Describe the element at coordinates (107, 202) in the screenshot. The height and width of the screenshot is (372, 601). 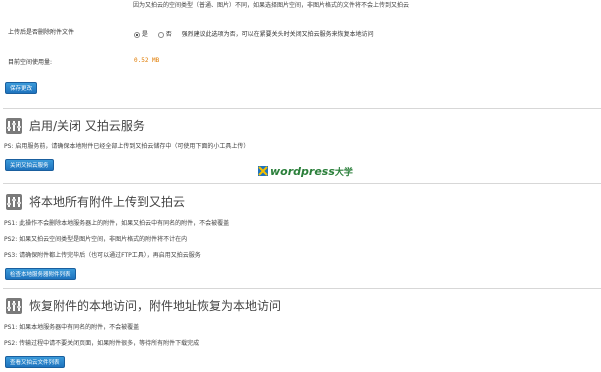
I see `section-title-upload-local: 将本地所有附件上传到又拍云` at that location.